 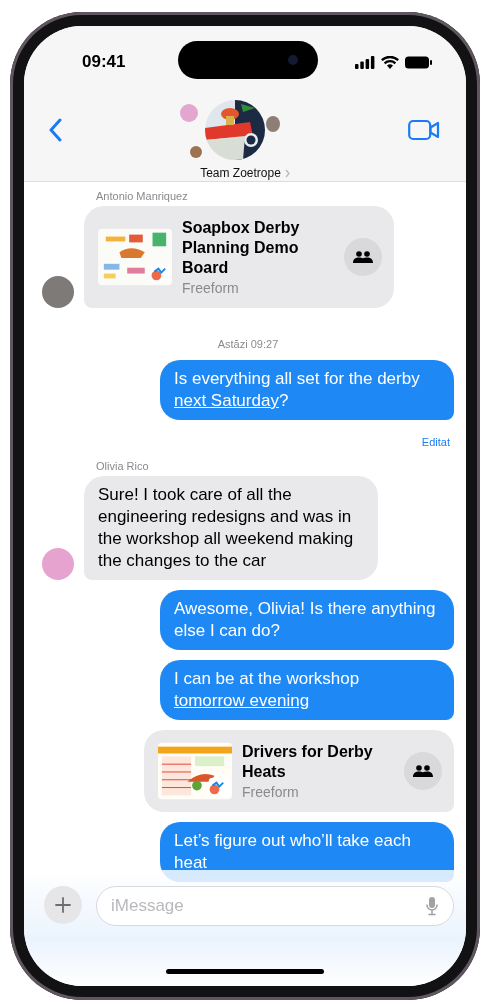 I want to click on video-call-icon, so click(x=424, y=130).